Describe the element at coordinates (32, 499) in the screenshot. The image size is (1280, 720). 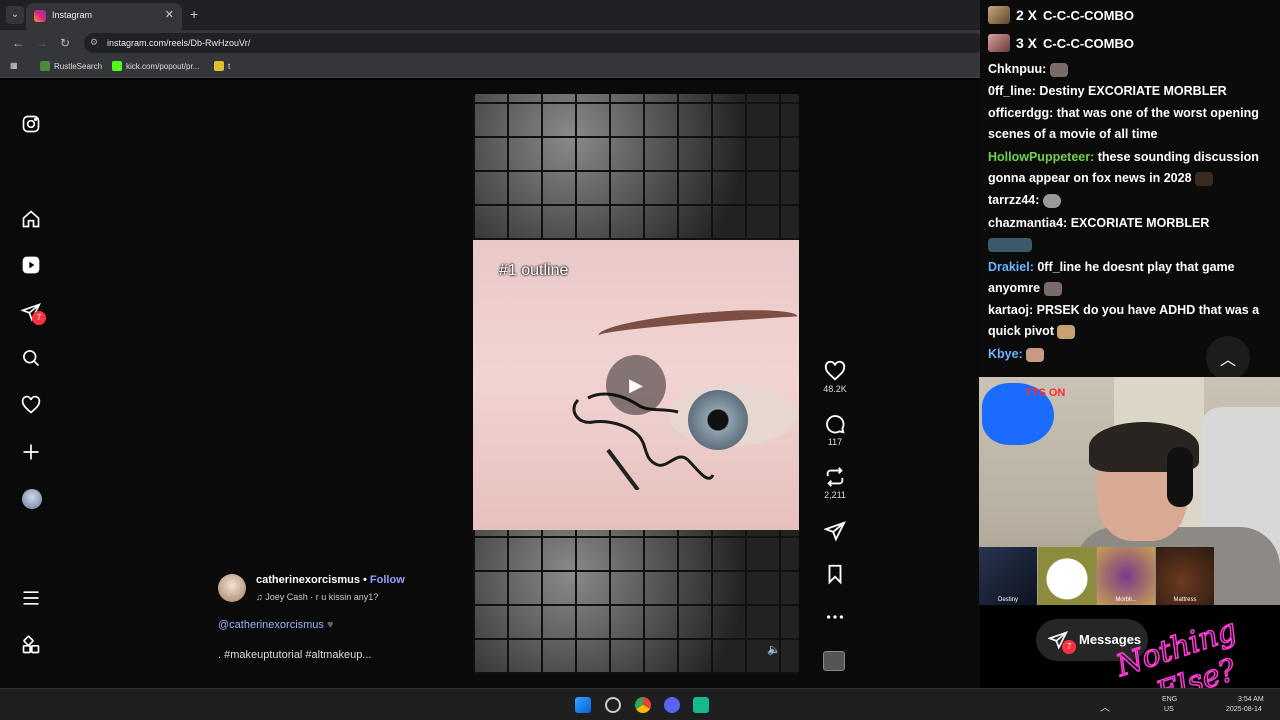
I see `profile-avatar` at that location.